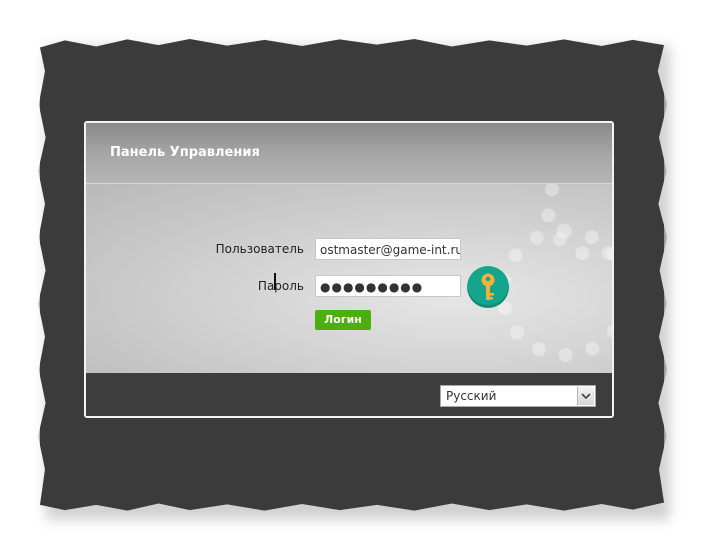 This screenshot has height=544, width=704. Describe the element at coordinates (275, 281) in the screenshot. I see `text-cursor` at that location.